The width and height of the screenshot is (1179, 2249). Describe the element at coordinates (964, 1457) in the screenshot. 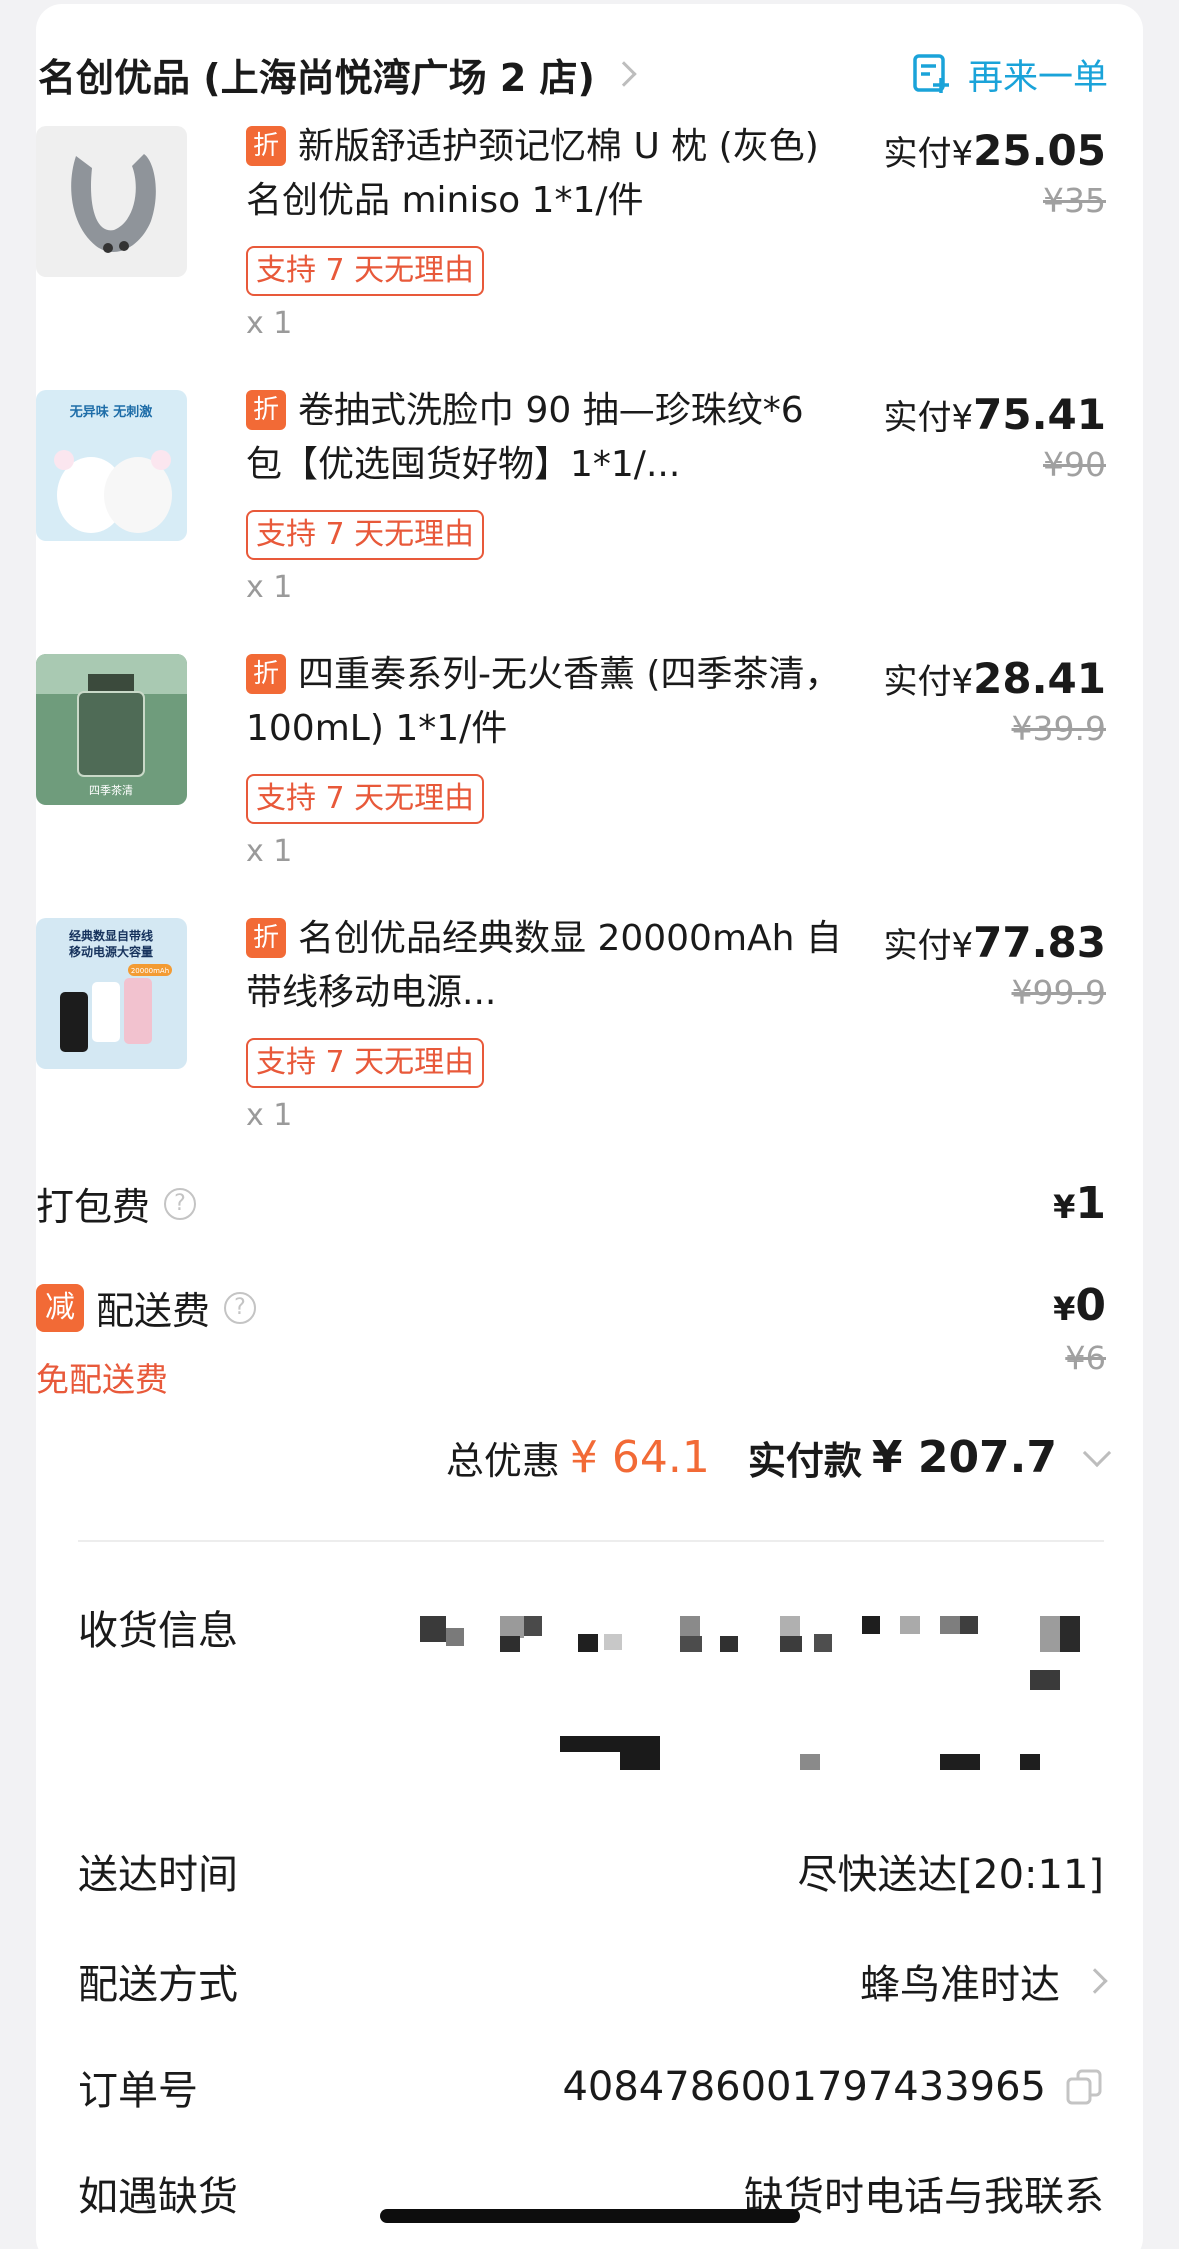

I see `paid-total-value: ¥ 207.7` at that location.